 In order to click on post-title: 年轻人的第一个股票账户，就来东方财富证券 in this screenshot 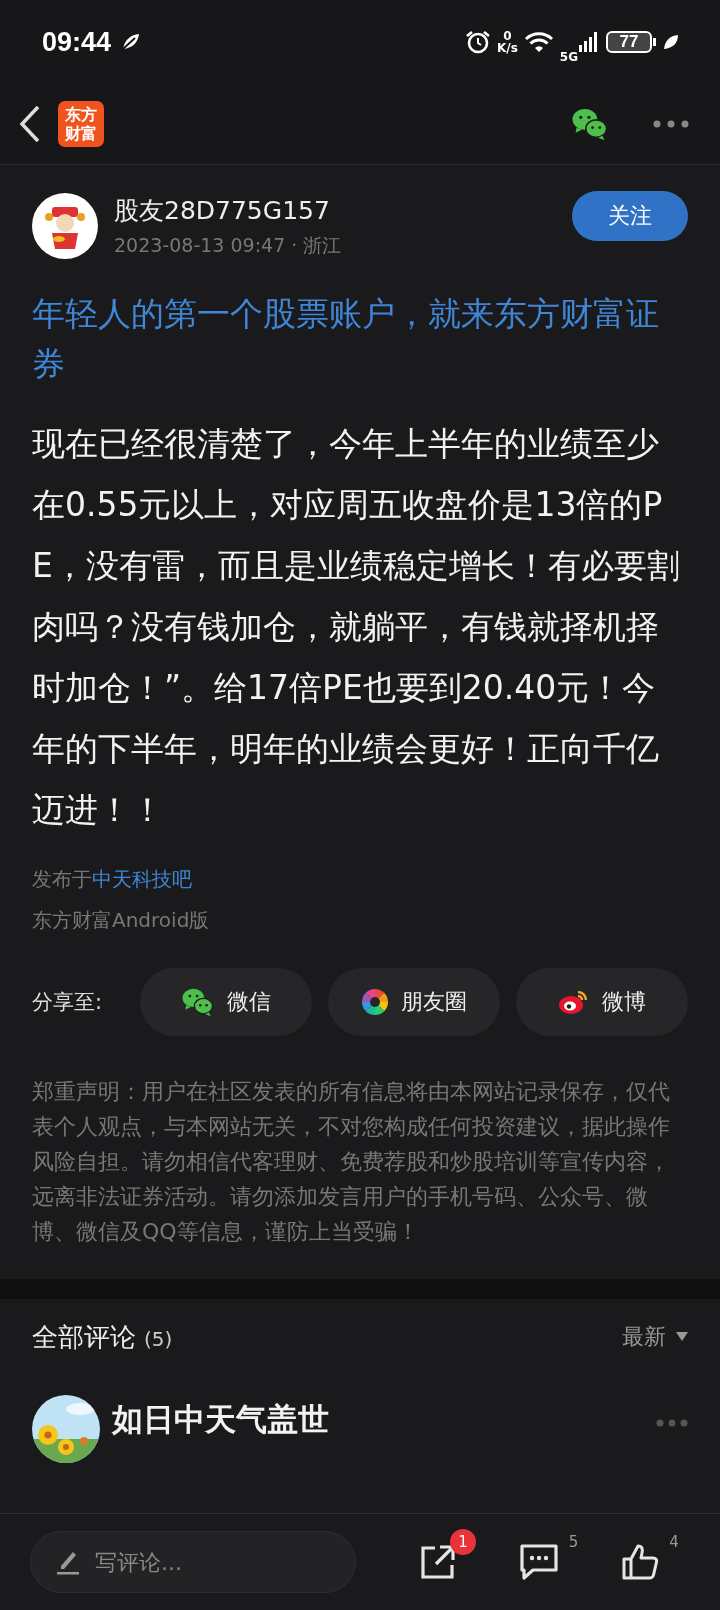, I will do `click(360, 339)`.